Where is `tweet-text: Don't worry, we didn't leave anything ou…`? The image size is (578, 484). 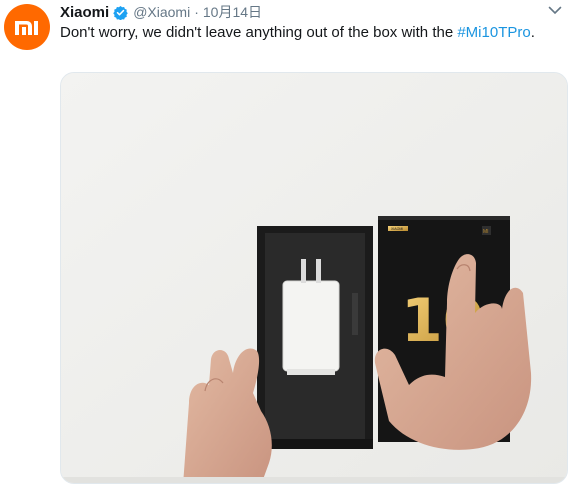
tweet-text: Don't worry, we didn't leave anything ou… is located at coordinates (310, 33).